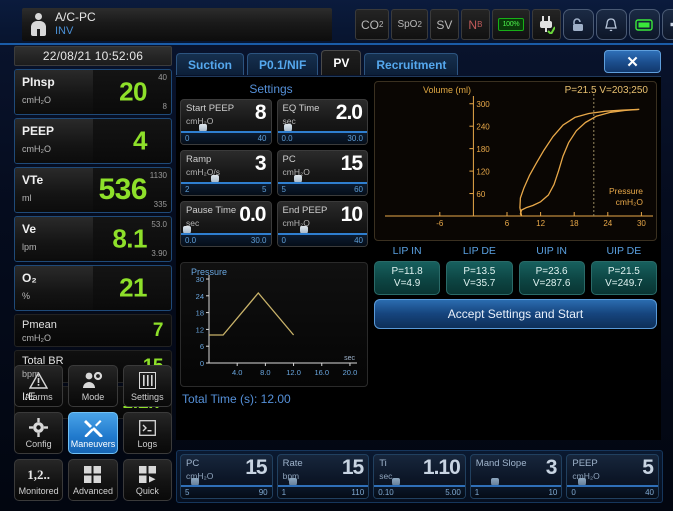  Describe the element at coordinates (585, 463) in the screenshot. I see `param-peep-label: PEEP` at that location.